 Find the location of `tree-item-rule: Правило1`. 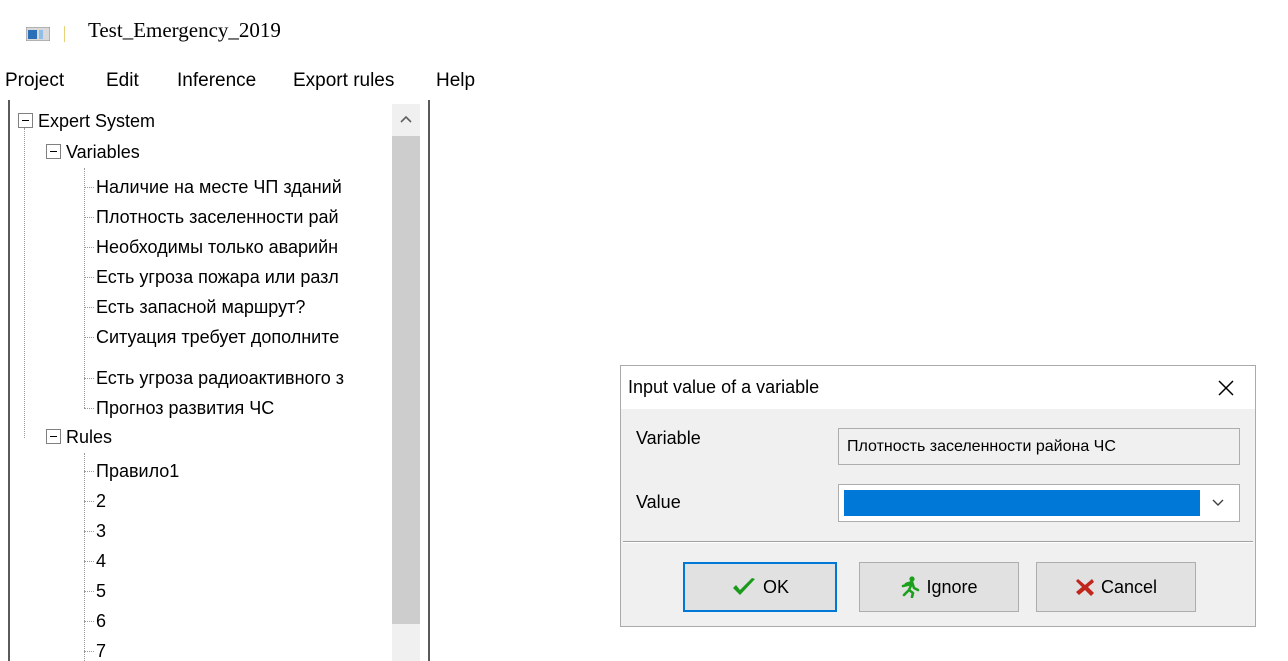

tree-item-rule: Правило1 is located at coordinates (137, 471).